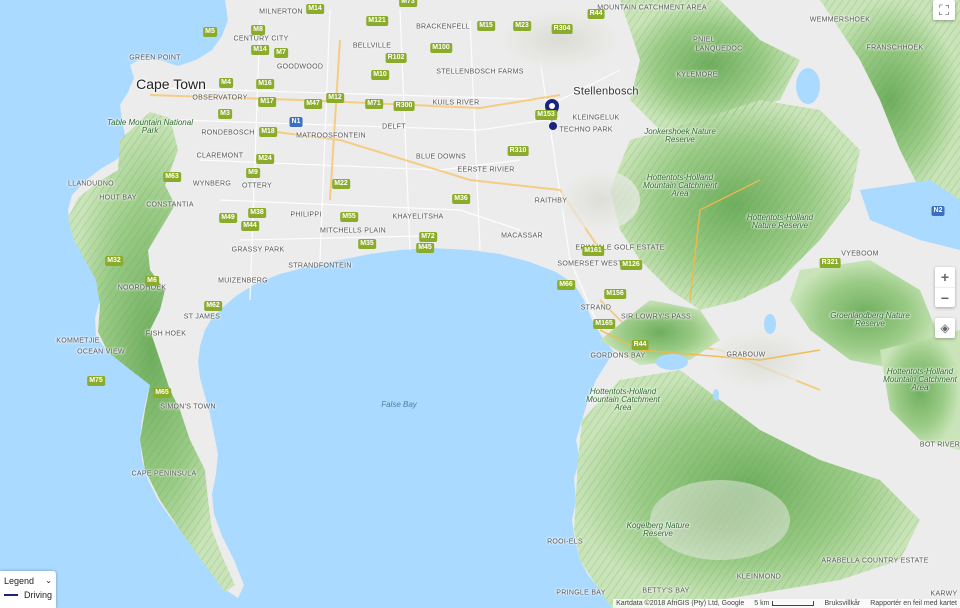  I want to click on place-label-wemmershoek: Wemmershoek, so click(840, 20).